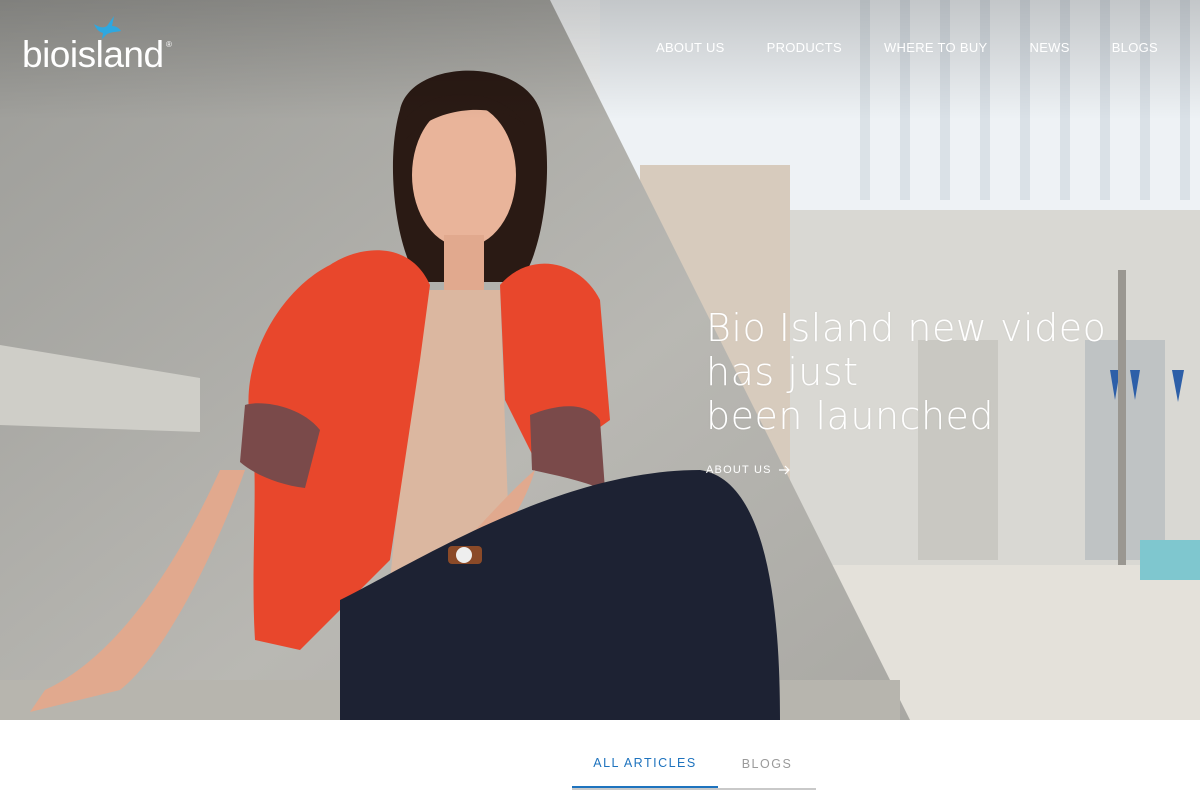 This screenshot has height=800, width=1200. Describe the element at coordinates (804, 47) in the screenshot. I see `nav-products: PRODUCTS` at that location.